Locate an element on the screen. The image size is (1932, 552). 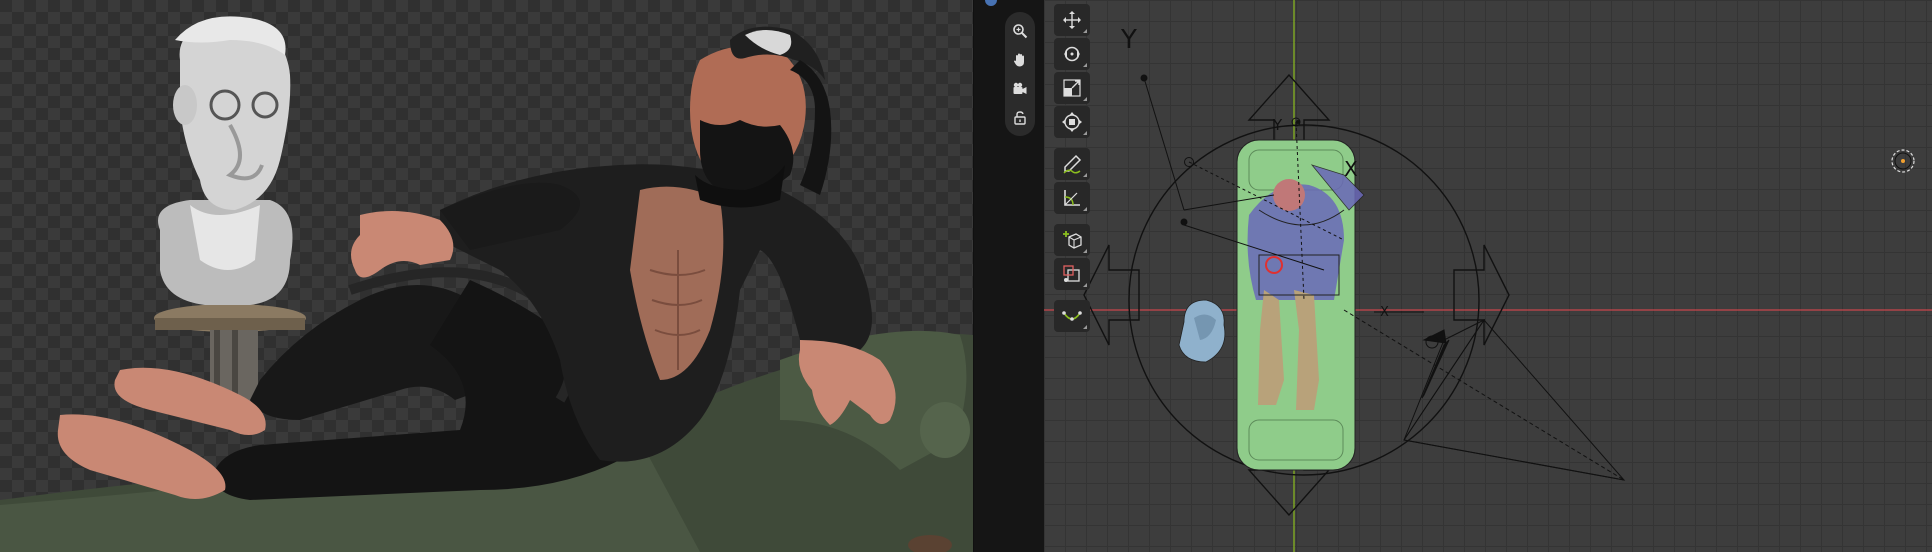
scale-icon is located at coordinates (1072, 88).